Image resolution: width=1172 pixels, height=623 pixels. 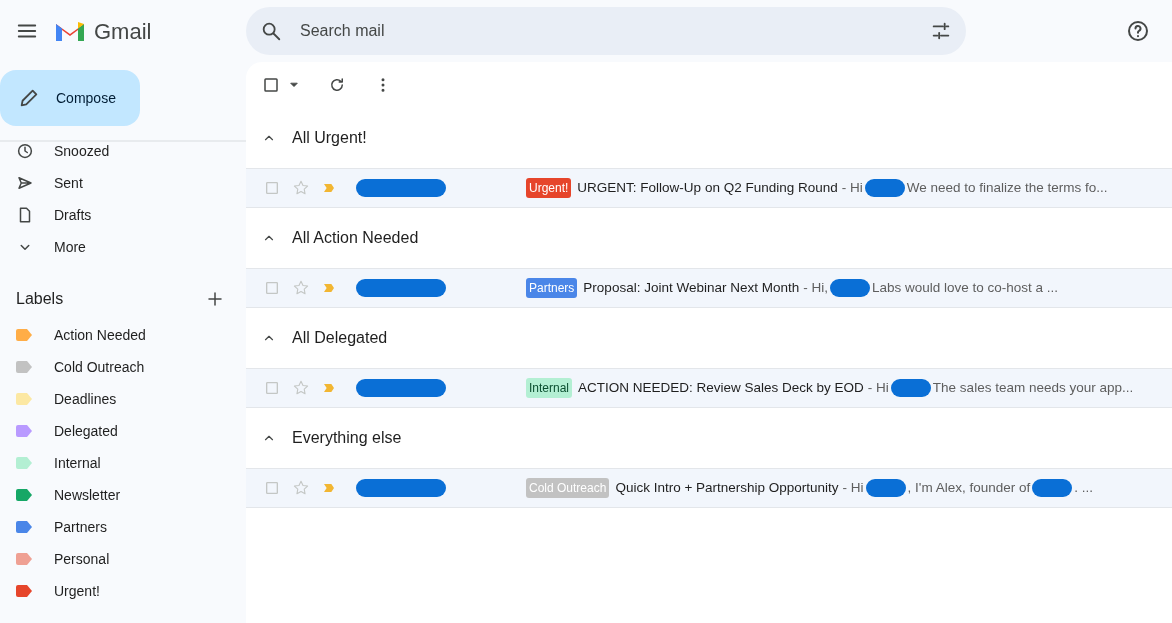 I want to click on nav-item: More, so click(x=123, y=247).